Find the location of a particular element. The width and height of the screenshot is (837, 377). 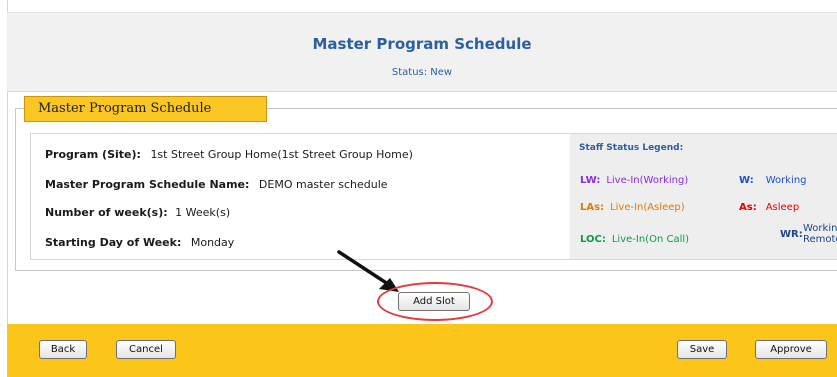

legend-value-loc: Live-In(On Call) is located at coordinates (650, 239).